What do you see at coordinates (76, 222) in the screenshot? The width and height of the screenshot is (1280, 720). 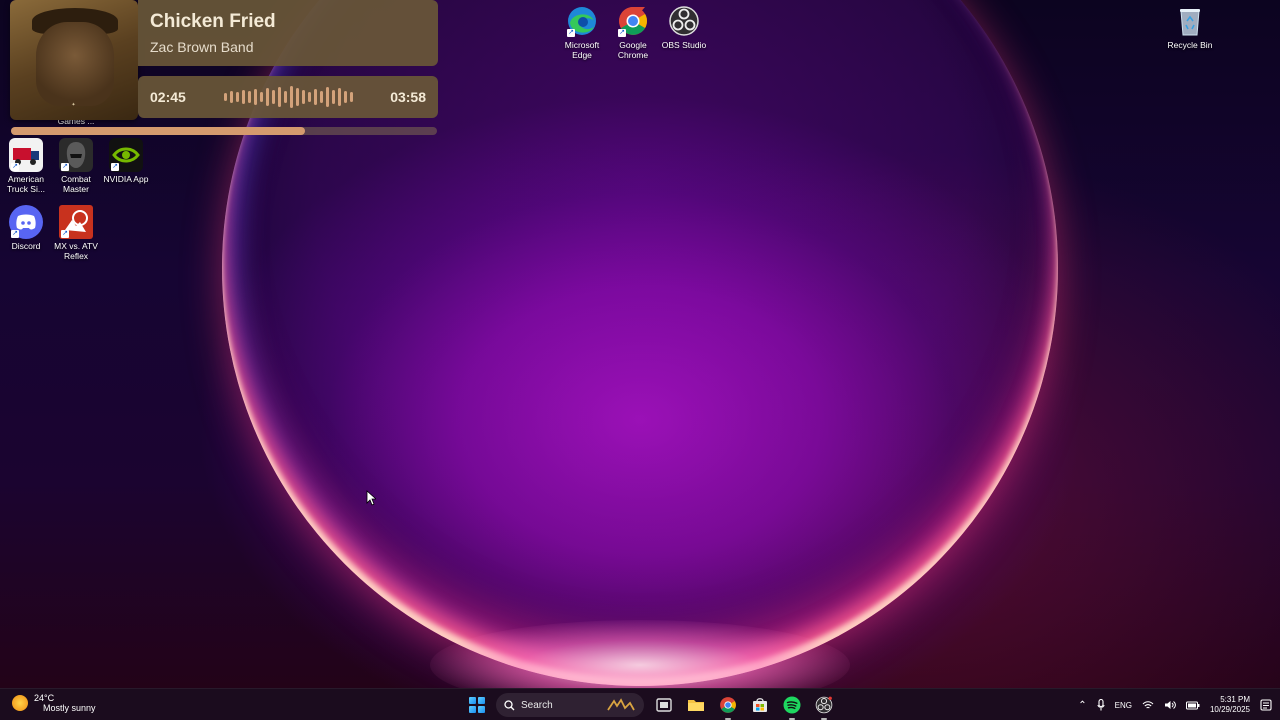 I see `mx-vs-atv-icon: ↗` at bounding box center [76, 222].